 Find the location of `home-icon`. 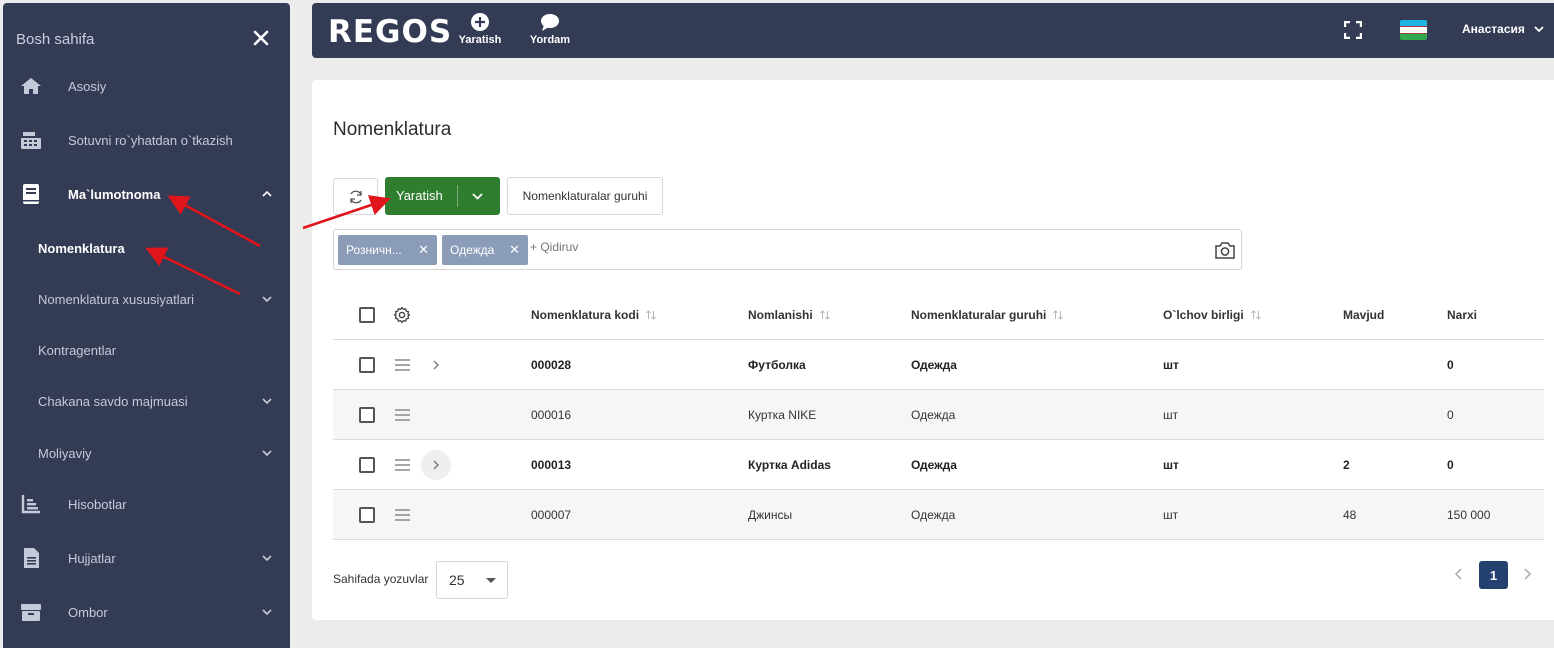

home-icon is located at coordinates (31, 86).